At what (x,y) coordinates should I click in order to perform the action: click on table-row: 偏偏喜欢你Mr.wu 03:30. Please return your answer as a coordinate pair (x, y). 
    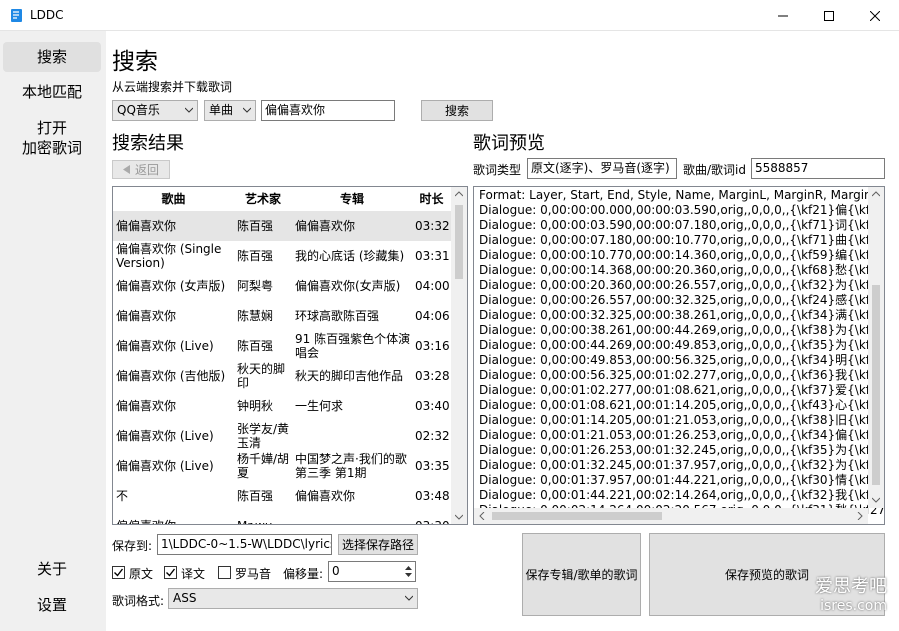
    Looking at the image, I should click on (282, 517).